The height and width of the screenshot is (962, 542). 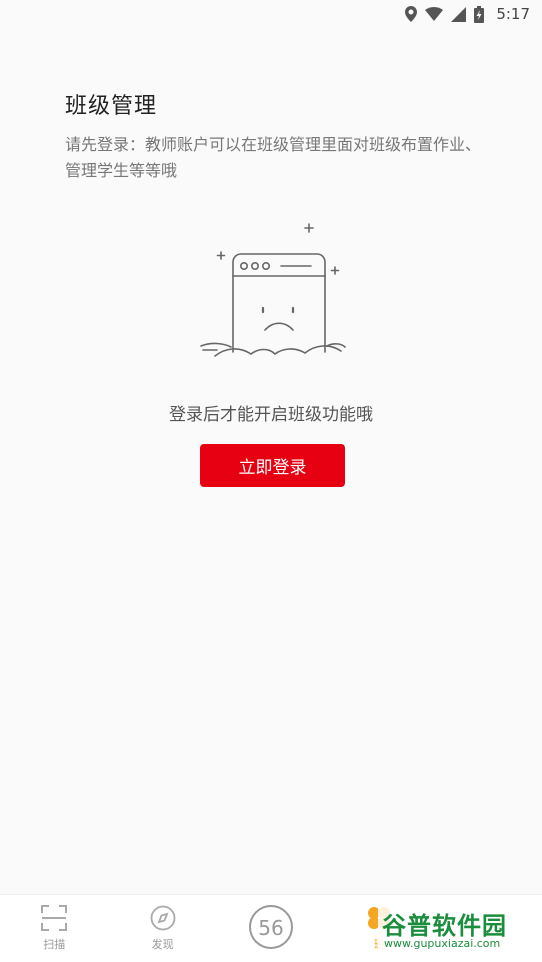 What do you see at coordinates (442, 943) in the screenshot?
I see `watermark-url: www.gupuxiazai.com` at bounding box center [442, 943].